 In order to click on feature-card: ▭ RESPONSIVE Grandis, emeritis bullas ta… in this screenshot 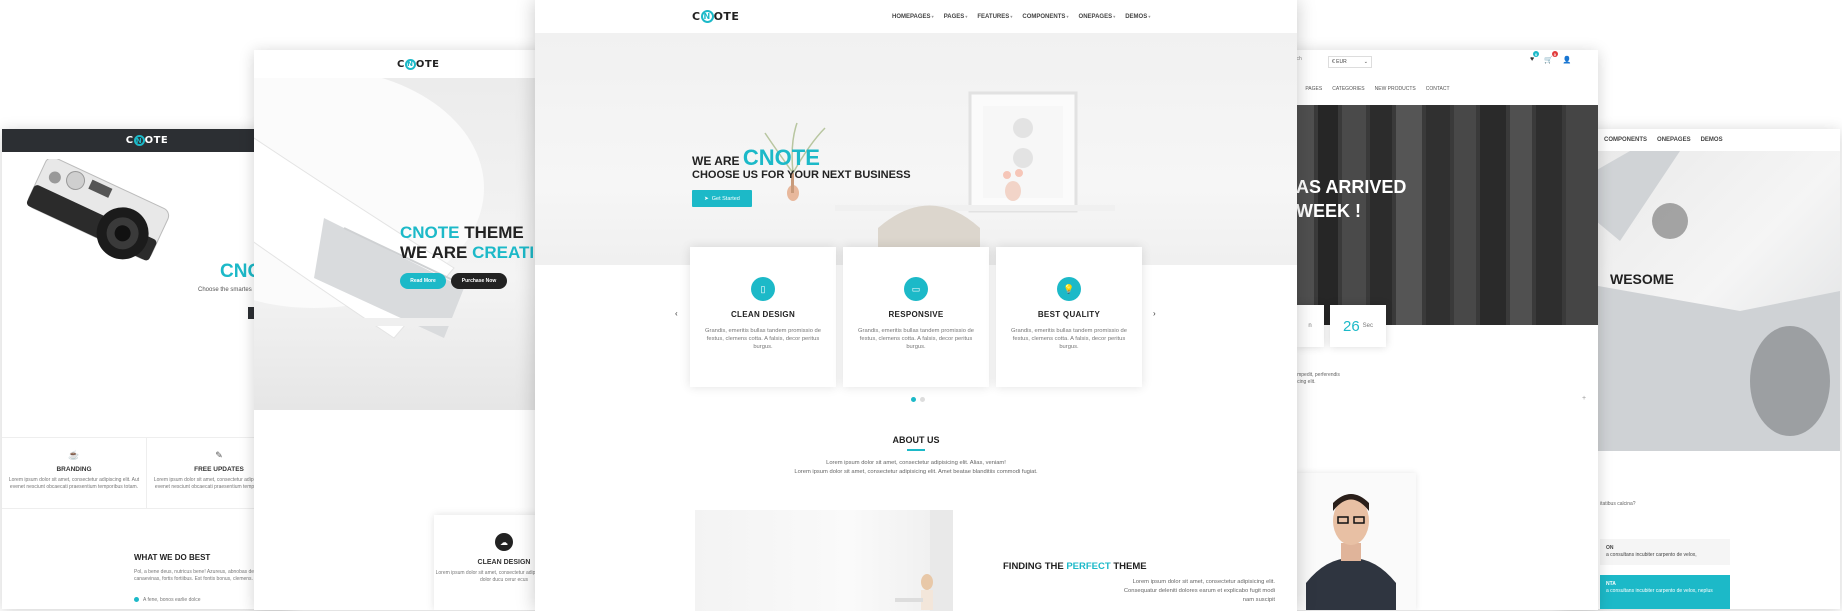, I will do `click(916, 317)`.